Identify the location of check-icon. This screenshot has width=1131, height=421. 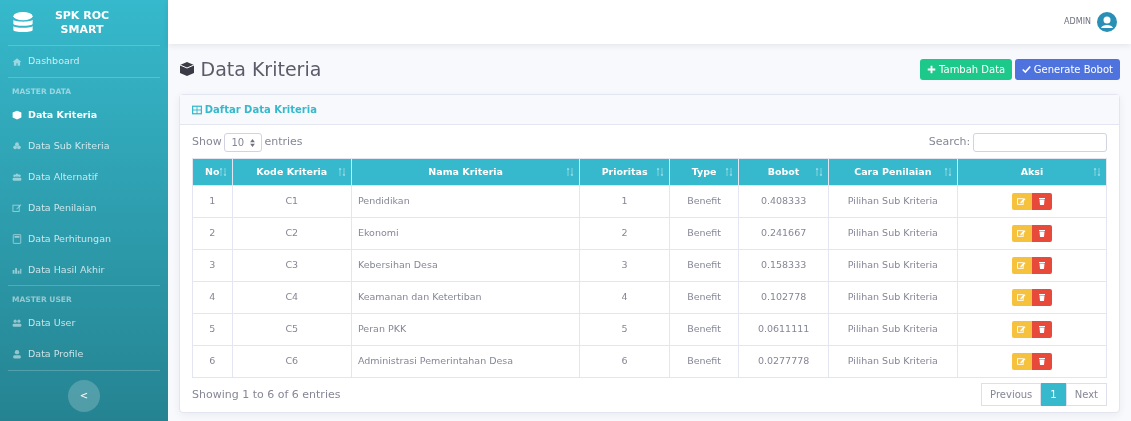
(1026, 69).